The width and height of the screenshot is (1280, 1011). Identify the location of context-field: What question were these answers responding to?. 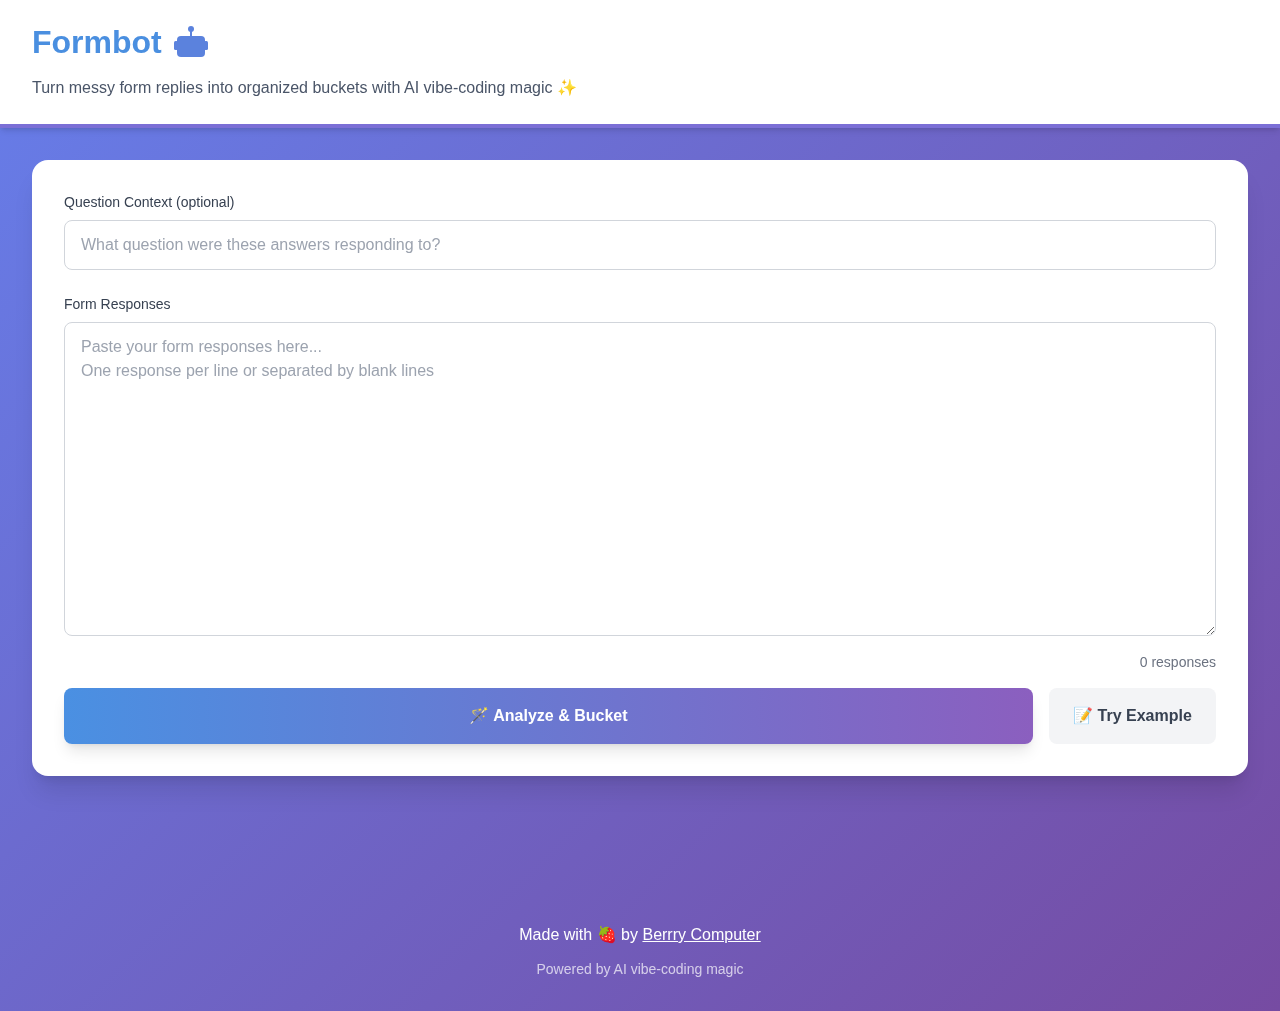
(640, 245).